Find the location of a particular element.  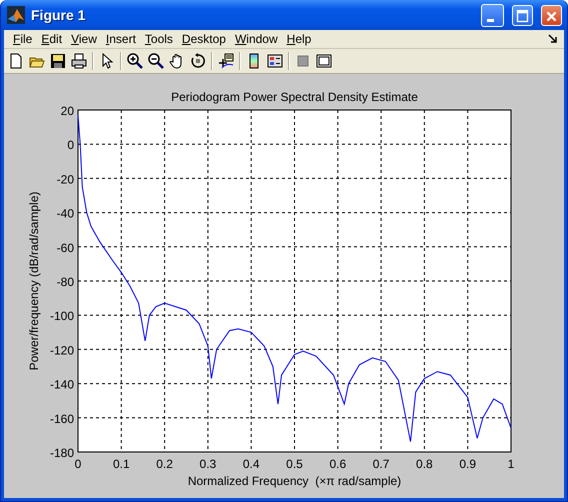

x-tick-label: 0 is located at coordinates (78, 464).